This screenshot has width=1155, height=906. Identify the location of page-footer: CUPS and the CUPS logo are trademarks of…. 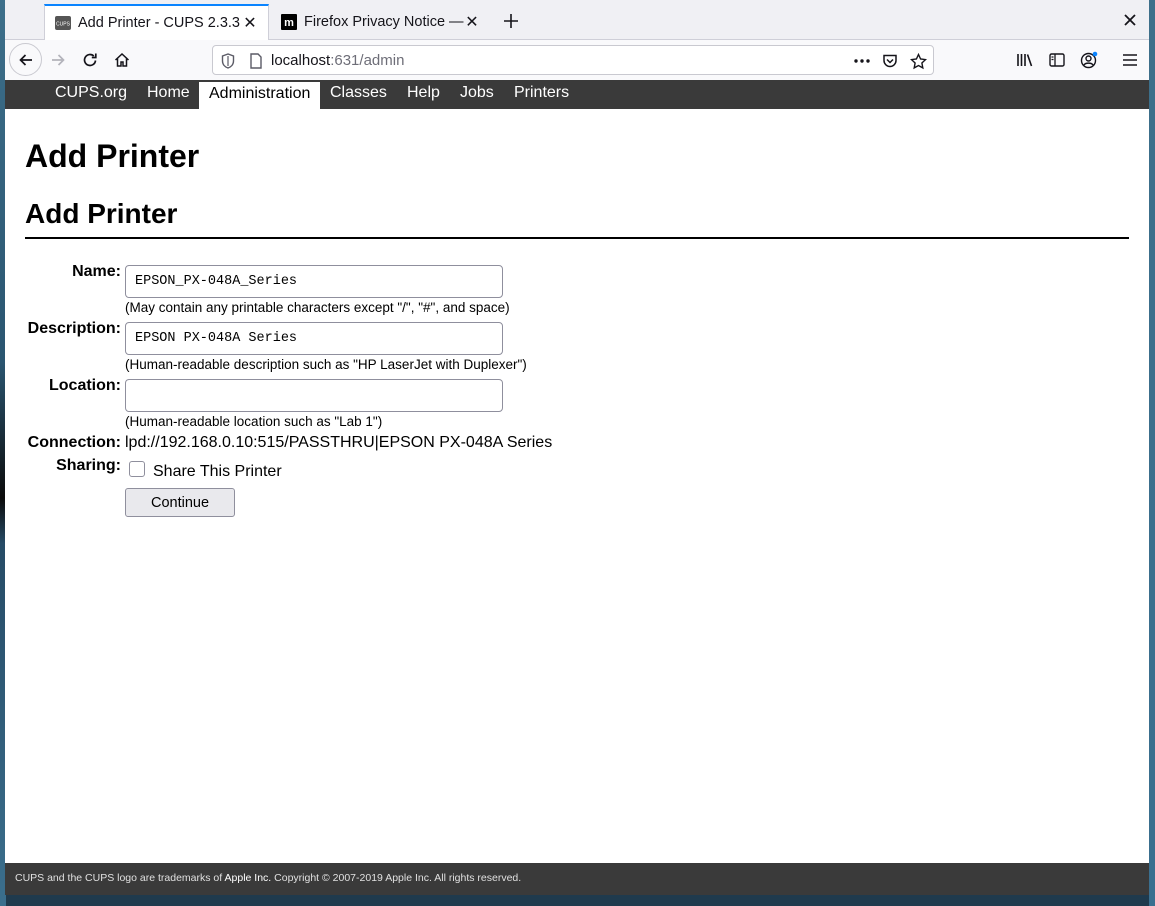
(577, 879).